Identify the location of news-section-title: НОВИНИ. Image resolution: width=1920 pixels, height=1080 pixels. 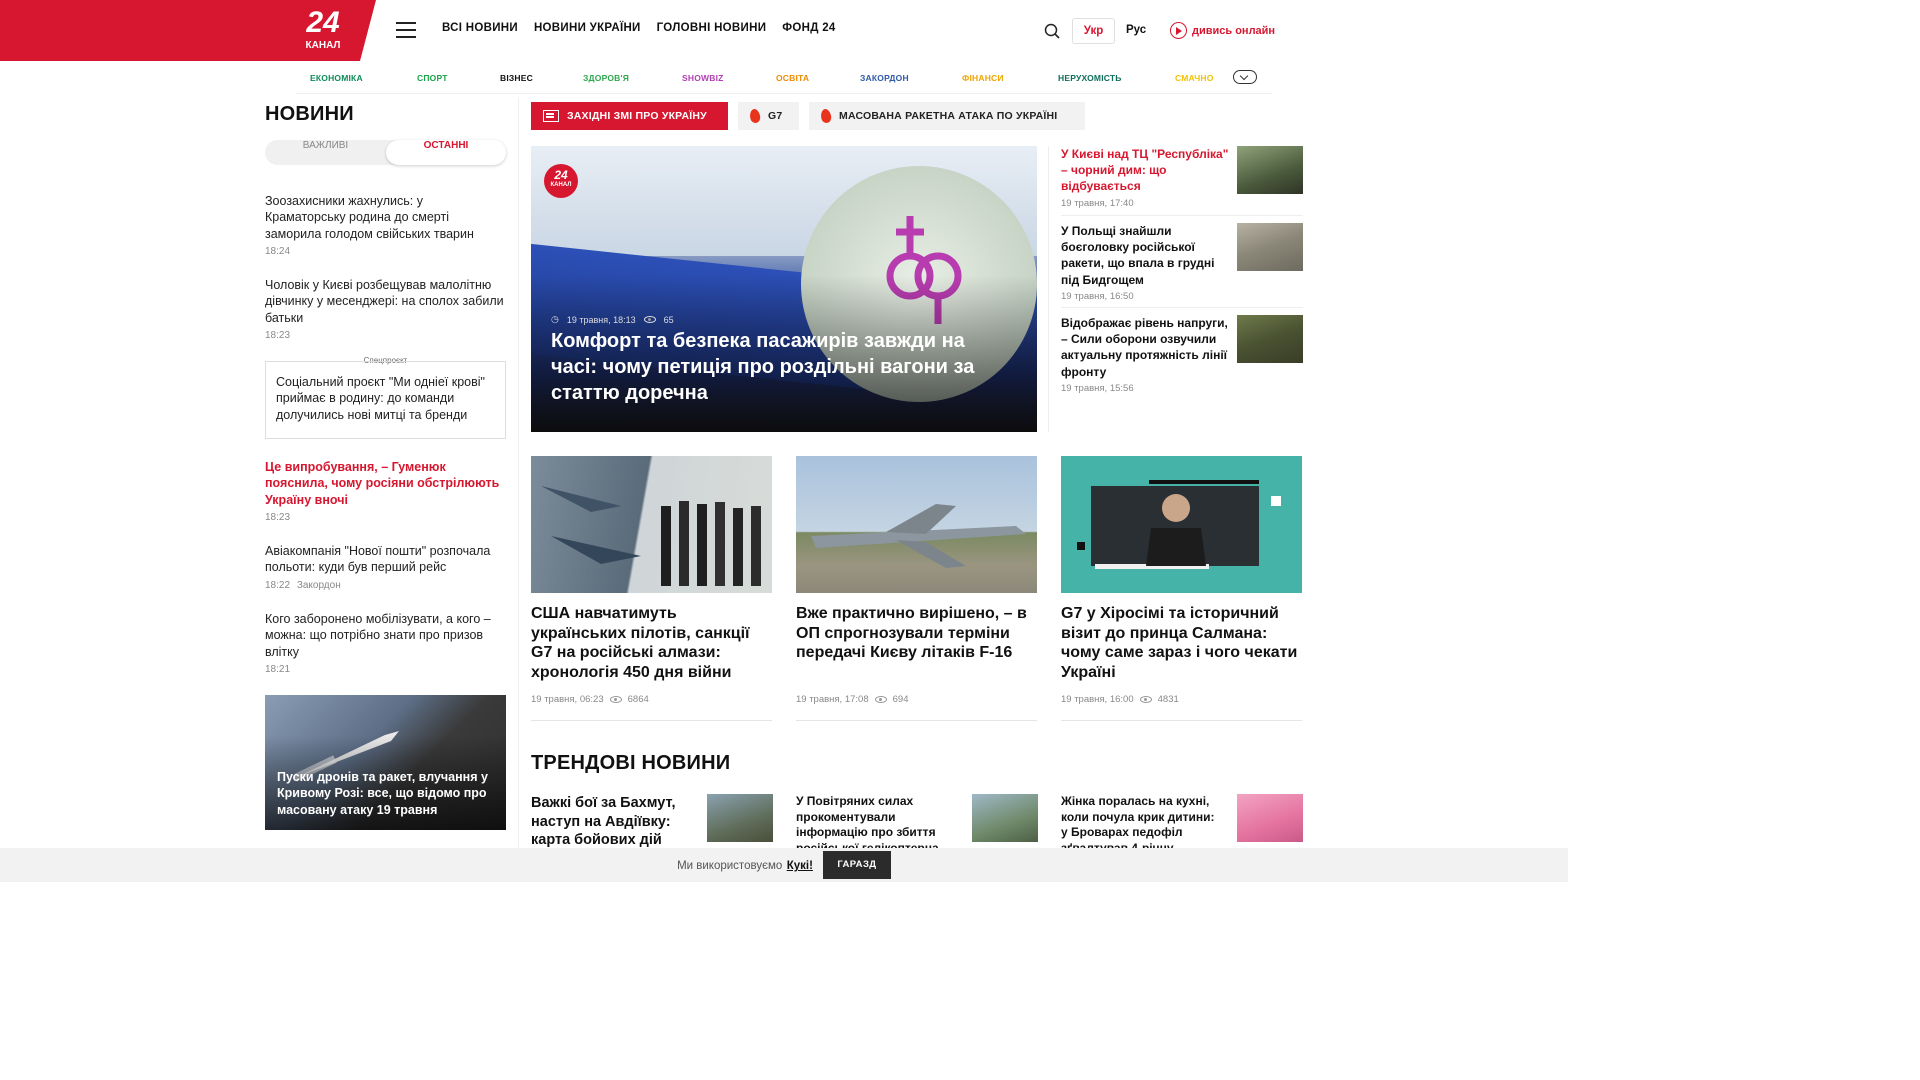
(309, 114).